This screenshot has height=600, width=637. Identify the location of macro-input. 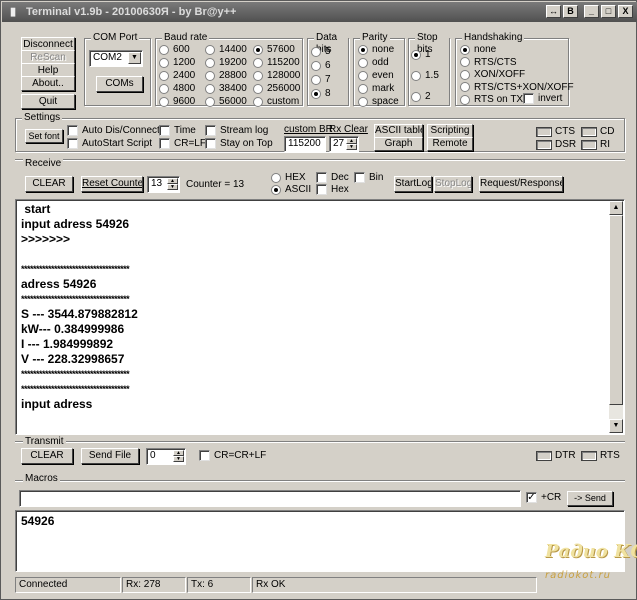
(270, 498).